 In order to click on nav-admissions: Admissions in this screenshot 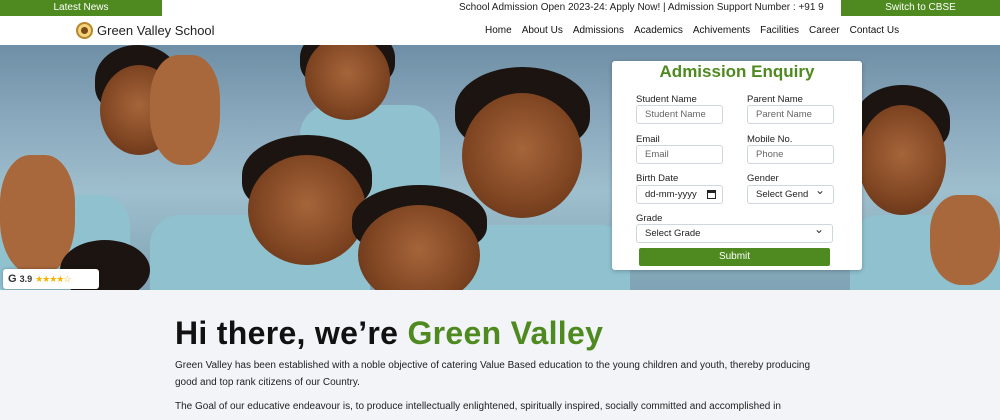, I will do `click(598, 30)`.